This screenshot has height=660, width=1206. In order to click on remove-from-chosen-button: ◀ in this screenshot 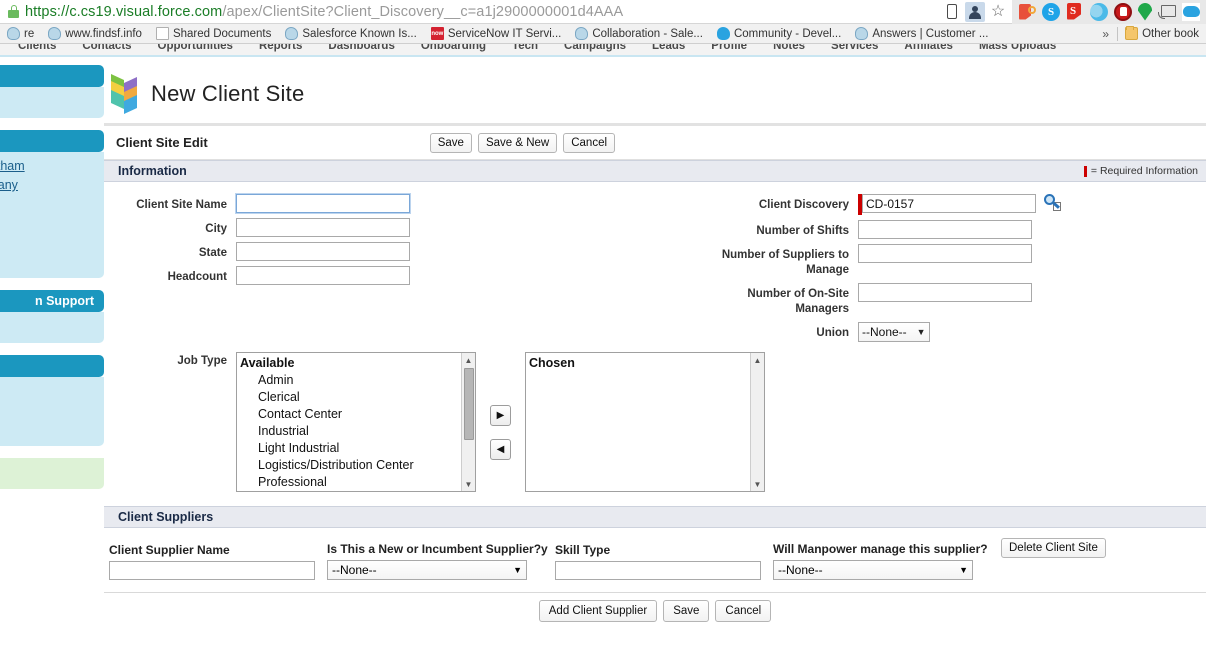, I will do `click(500, 449)`.